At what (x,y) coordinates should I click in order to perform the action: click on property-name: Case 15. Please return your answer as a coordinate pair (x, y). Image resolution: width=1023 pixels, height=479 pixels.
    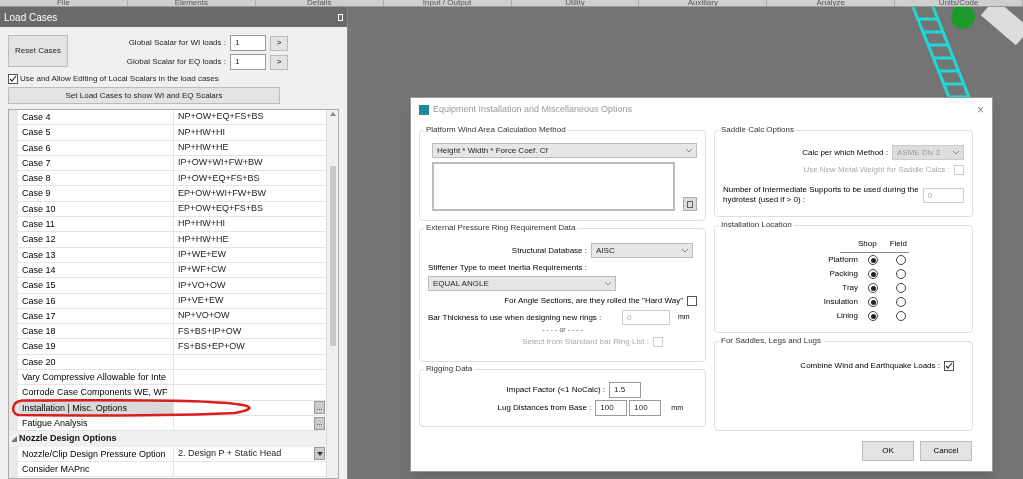
    Looking at the image, I should click on (96, 285).